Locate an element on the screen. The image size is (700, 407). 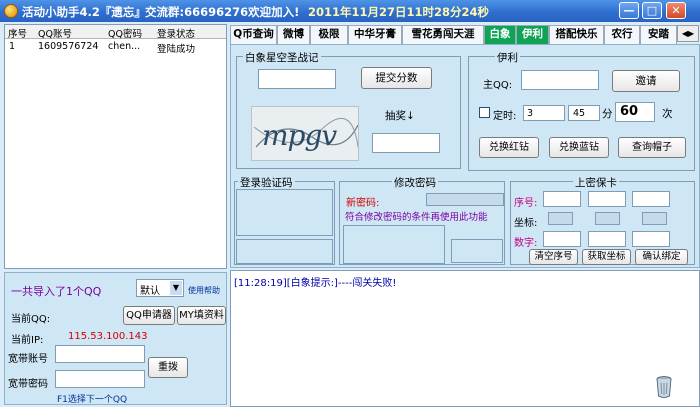
new-password-input is located at coordinates (465, 199).